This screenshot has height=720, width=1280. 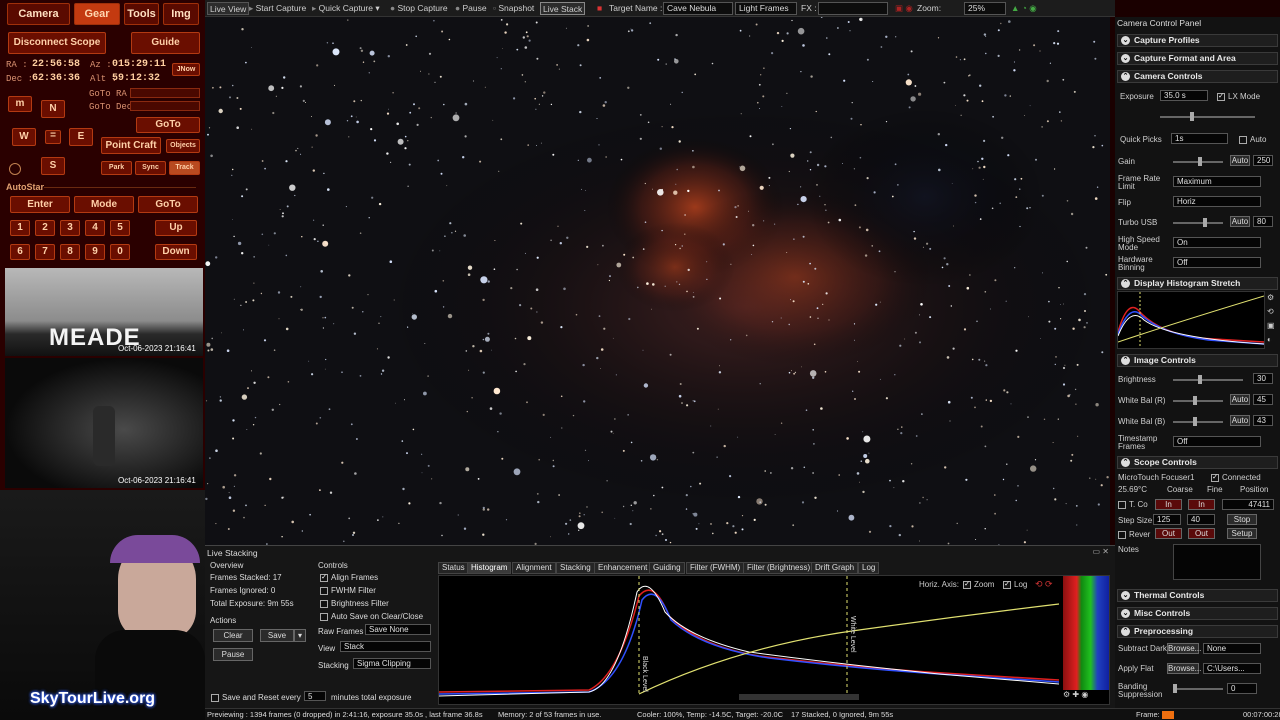 What do you see at coordinates (95, 228) in the screenshot?
I see `key-4: 4` at bounding box center [95, 228].